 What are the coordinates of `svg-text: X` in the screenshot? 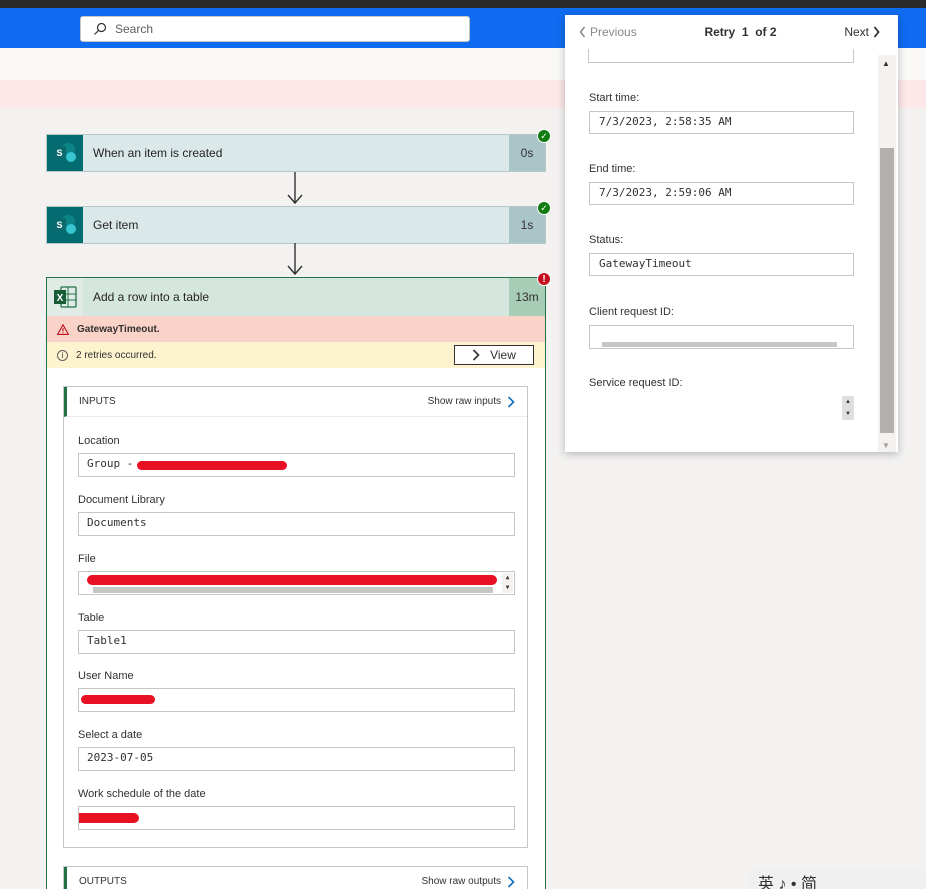 It's located at (60, 298).